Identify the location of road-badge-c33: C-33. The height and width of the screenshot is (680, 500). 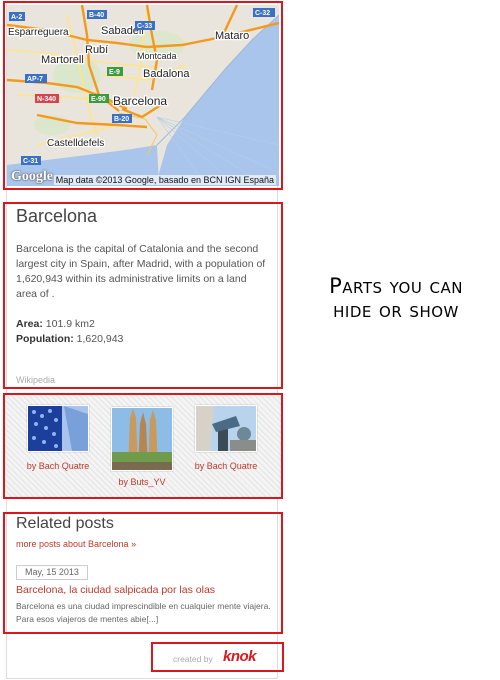
(144, 26).